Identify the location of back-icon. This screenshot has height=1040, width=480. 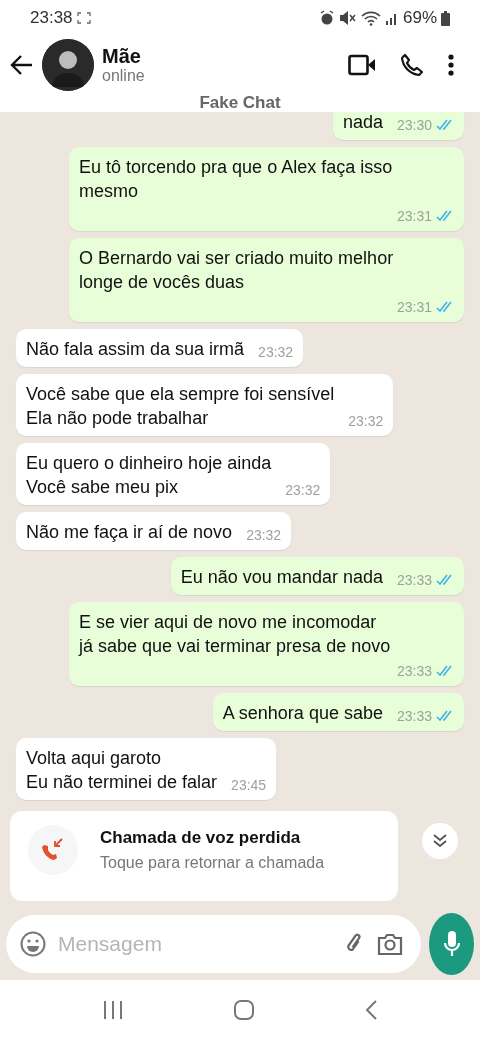
(370, 1010).